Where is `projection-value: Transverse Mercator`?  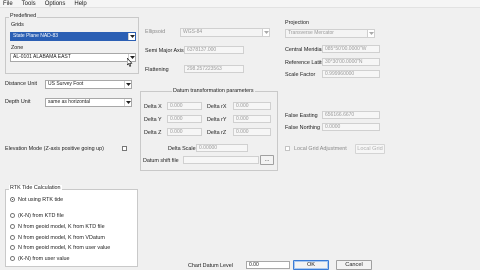 projection-value: Transverse Mercator is located at coordinates (311, 33).